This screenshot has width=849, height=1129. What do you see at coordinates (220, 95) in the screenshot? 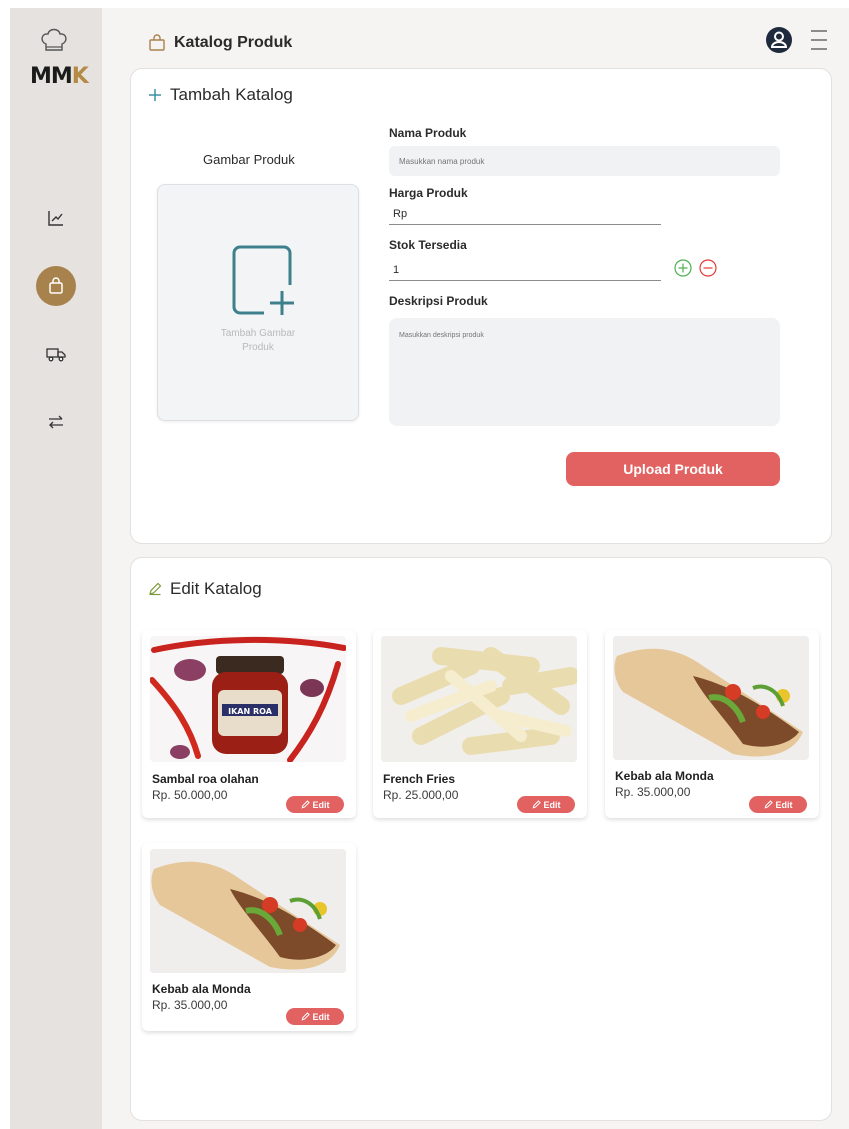
I see `add-catalog-title: Tambah Katalog` at bounding box center [220, 95].